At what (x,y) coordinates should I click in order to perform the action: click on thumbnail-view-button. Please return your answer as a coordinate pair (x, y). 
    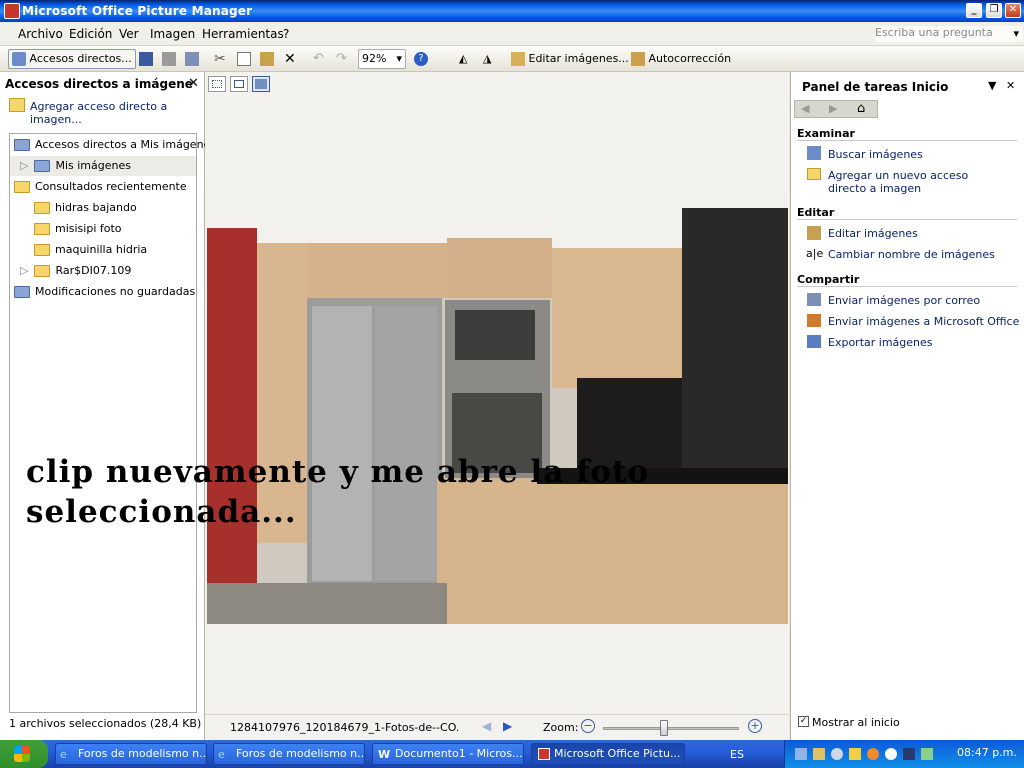
    Looking at the image, I should click on (217, 84).